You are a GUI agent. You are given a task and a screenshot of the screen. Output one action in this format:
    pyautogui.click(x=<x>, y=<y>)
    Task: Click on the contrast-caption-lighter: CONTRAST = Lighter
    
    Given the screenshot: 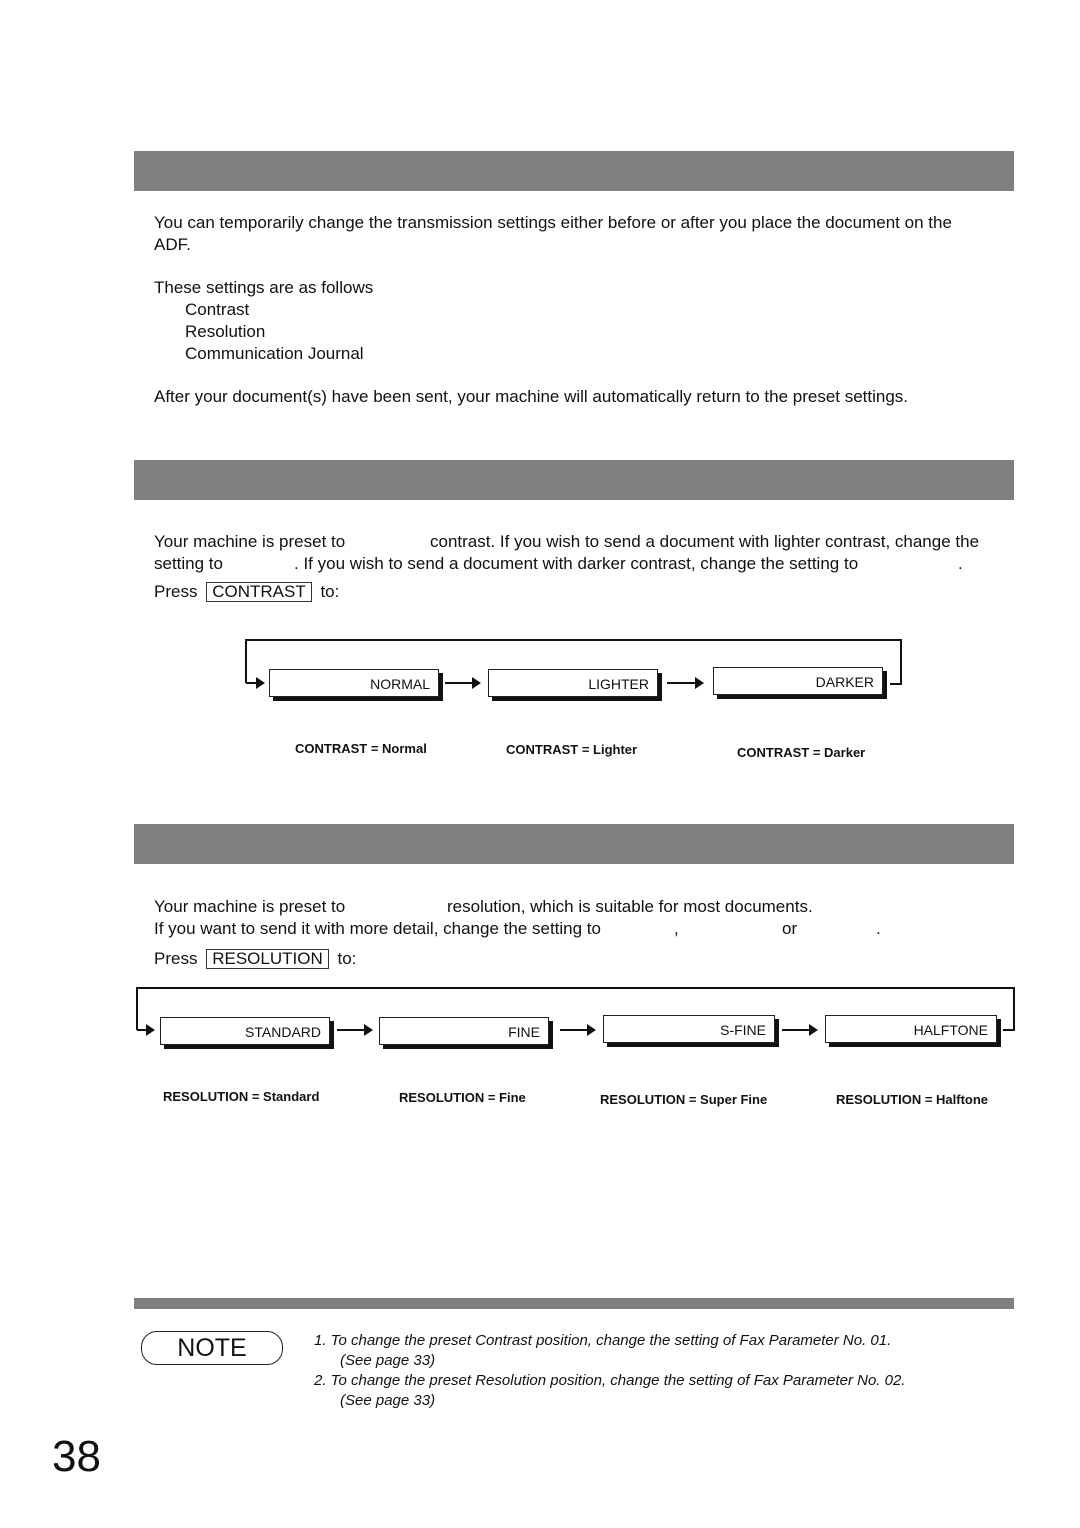 What is the action you would take?
    pyautogui.click(x=572, y=749)
    